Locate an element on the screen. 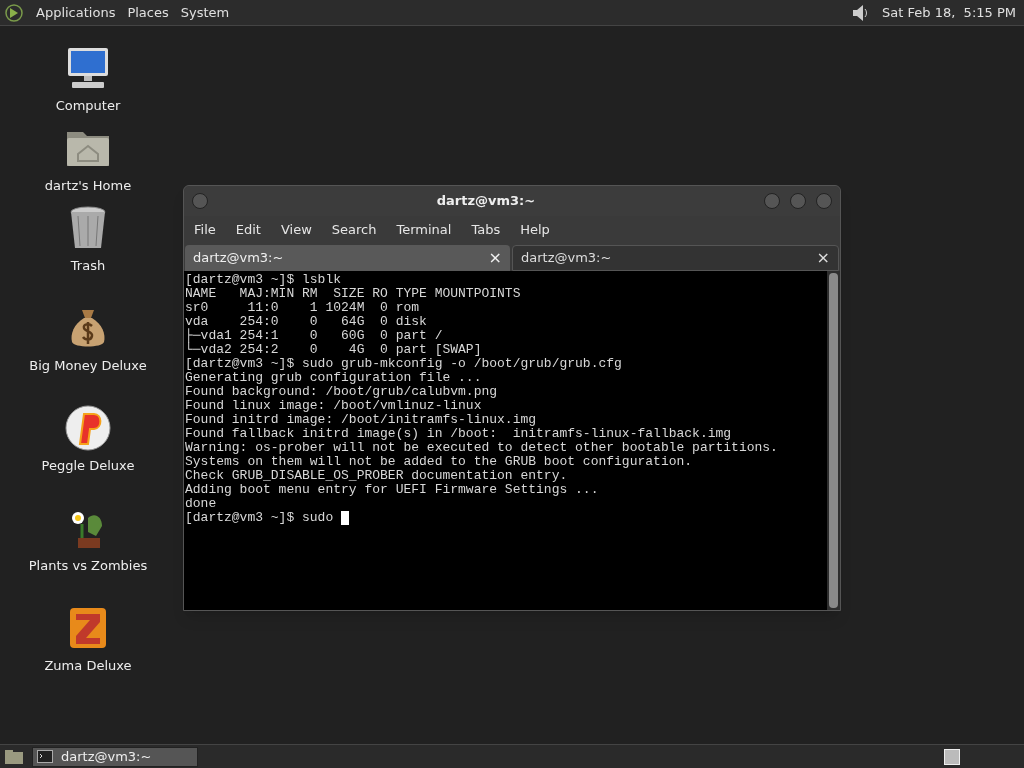 This screenshot has width=1024, height=768. menu-item: Terminal is located at coordinates (424, 230).